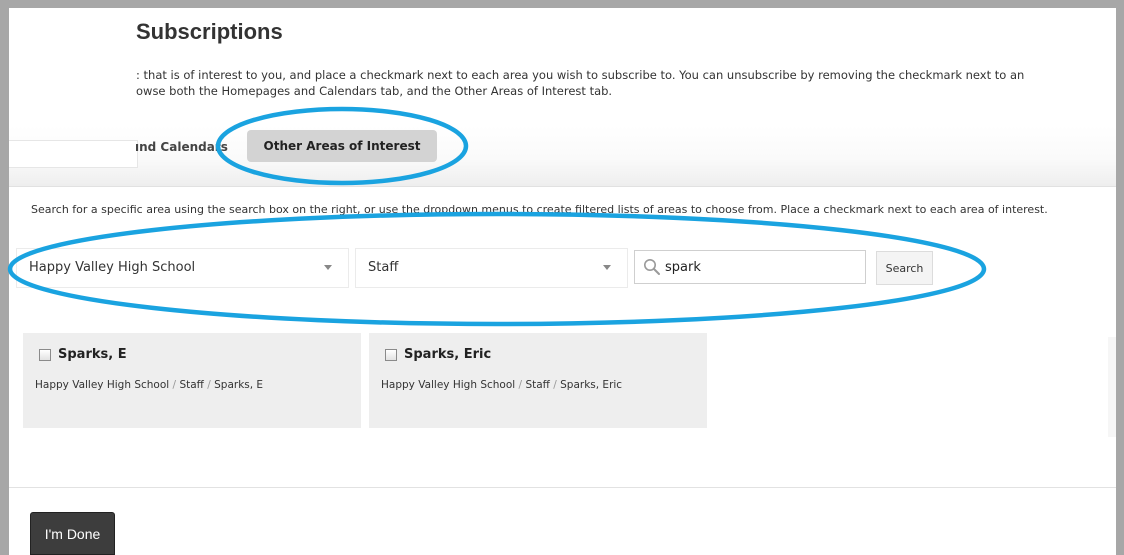 This screenshot has width=1124, height=555. I want to click on category-select-value: Staff, so click(383, 267).